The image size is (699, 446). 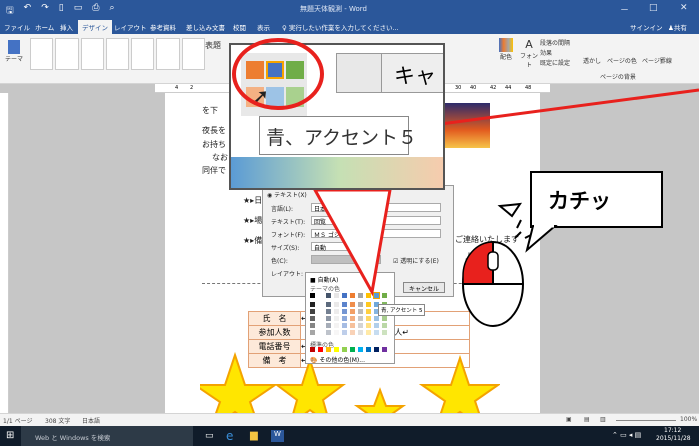 I want to click on zoom-level: 100%, so click(x=688, y=419).